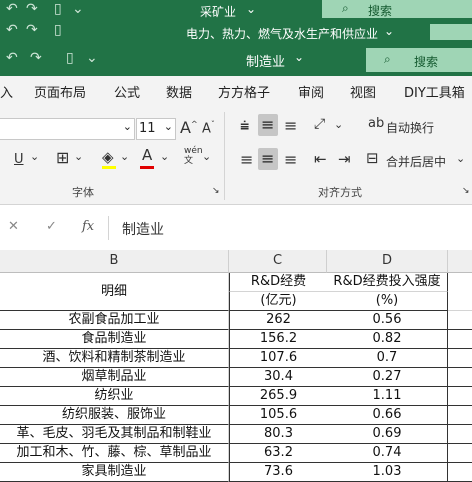 This screenshot has width=472, height=482. Describe the element at coordinates (244, 126) in the screenshot. I see `align-top-icon: ⩧` at that location.